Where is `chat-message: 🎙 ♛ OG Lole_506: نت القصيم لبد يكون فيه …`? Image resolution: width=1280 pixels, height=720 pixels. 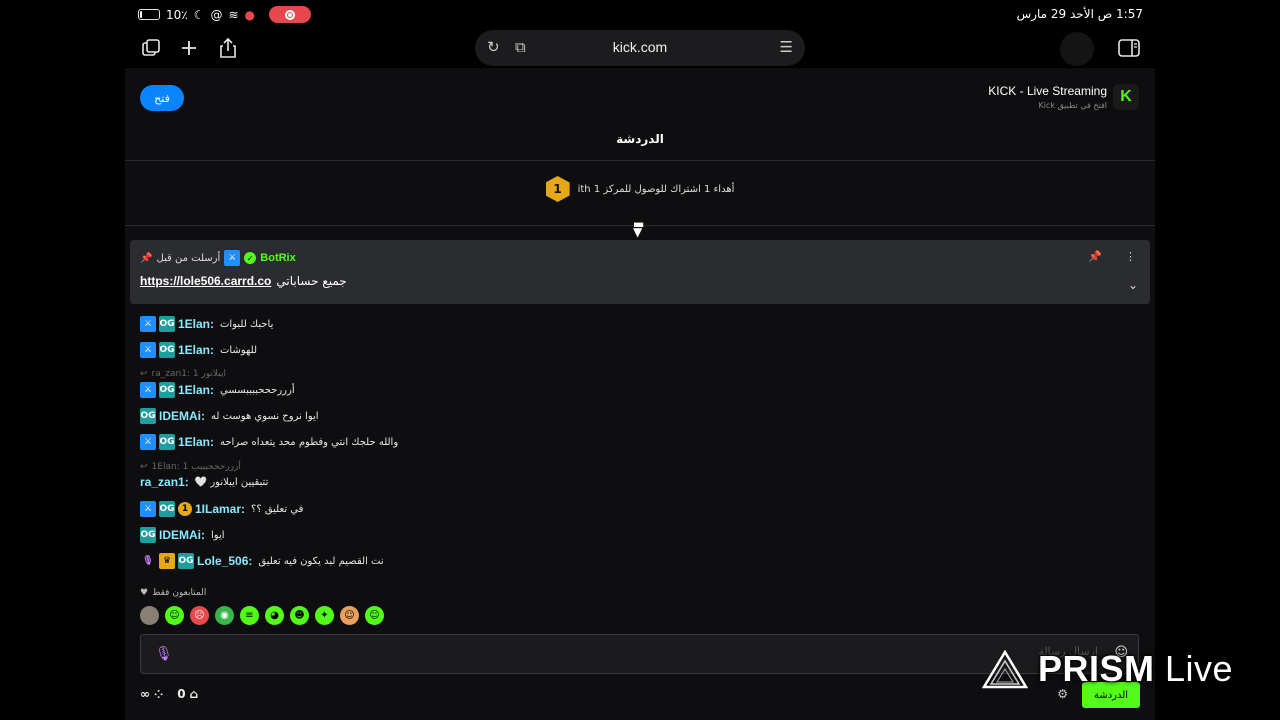 chat-message: 🎙 ♛ OG Lole_506: نت القصيم لبد يكون فيه … is located at coordinates (262, 561).